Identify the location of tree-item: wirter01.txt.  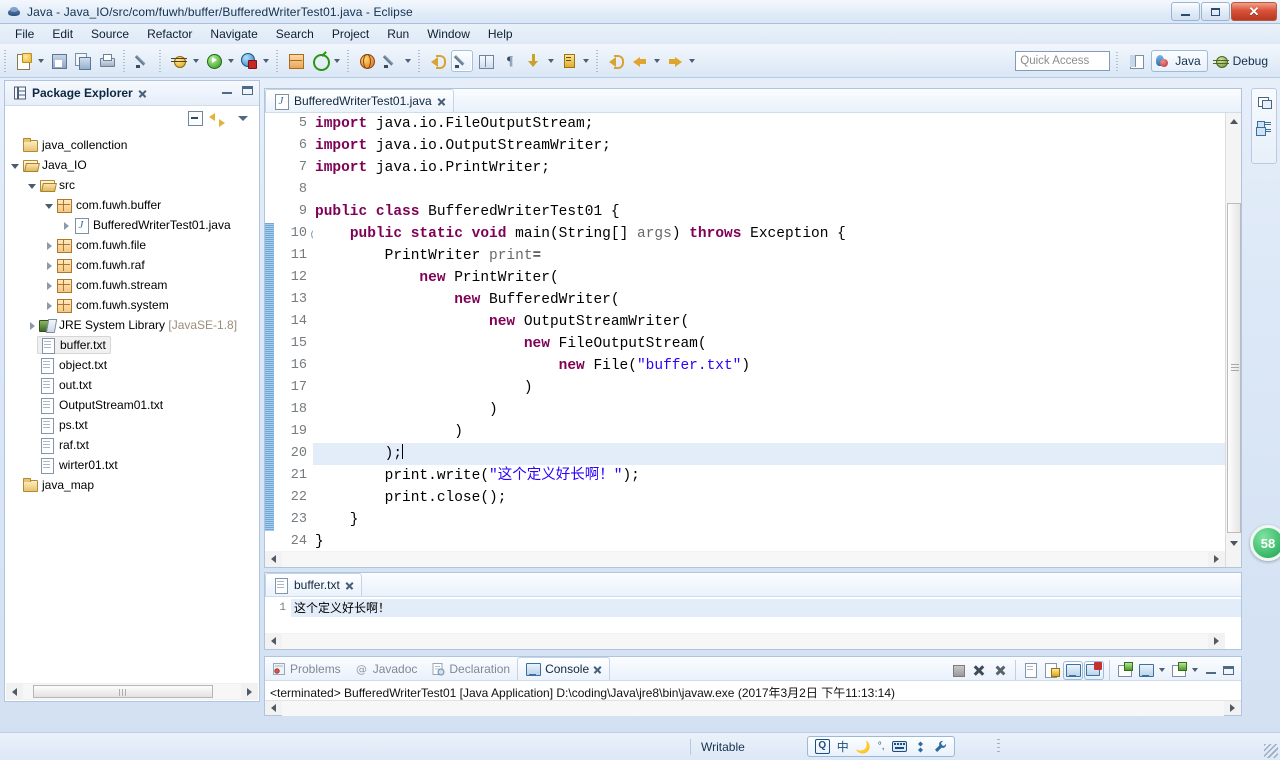
(132, 465).